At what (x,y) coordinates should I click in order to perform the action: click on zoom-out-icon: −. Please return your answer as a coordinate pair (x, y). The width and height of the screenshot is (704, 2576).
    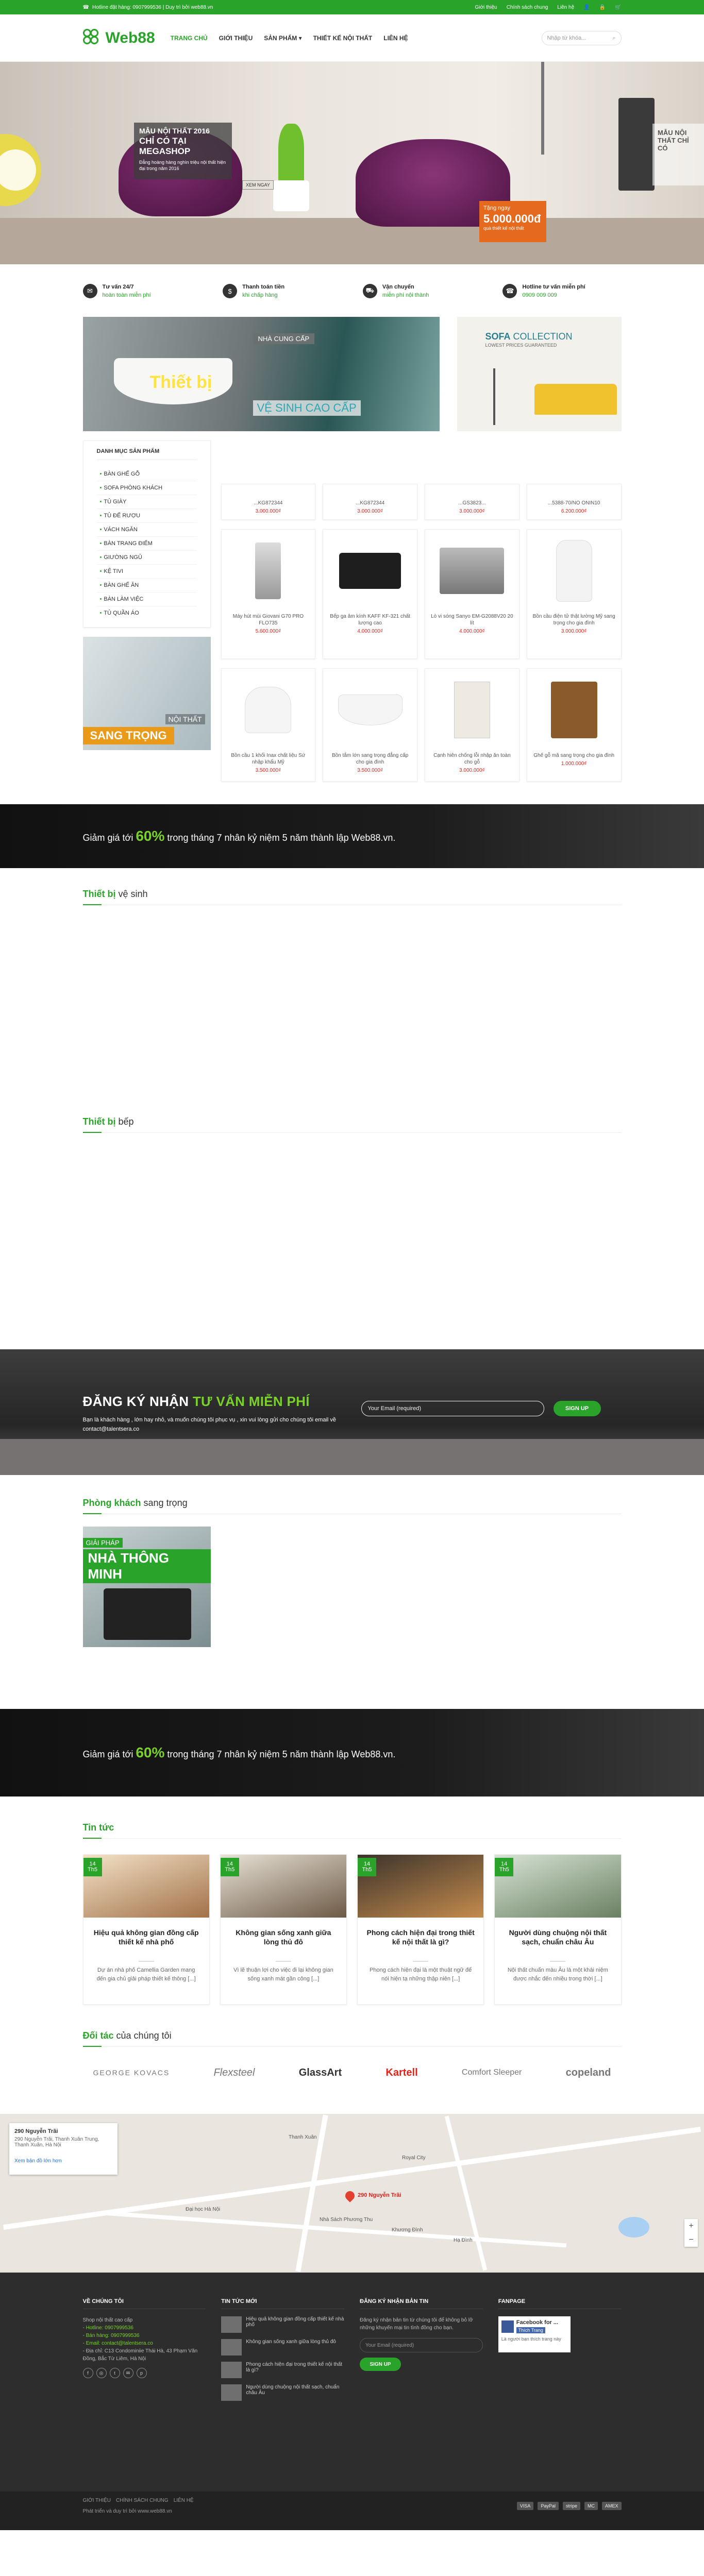
    Looking at the image, I should click on (691, 2240).